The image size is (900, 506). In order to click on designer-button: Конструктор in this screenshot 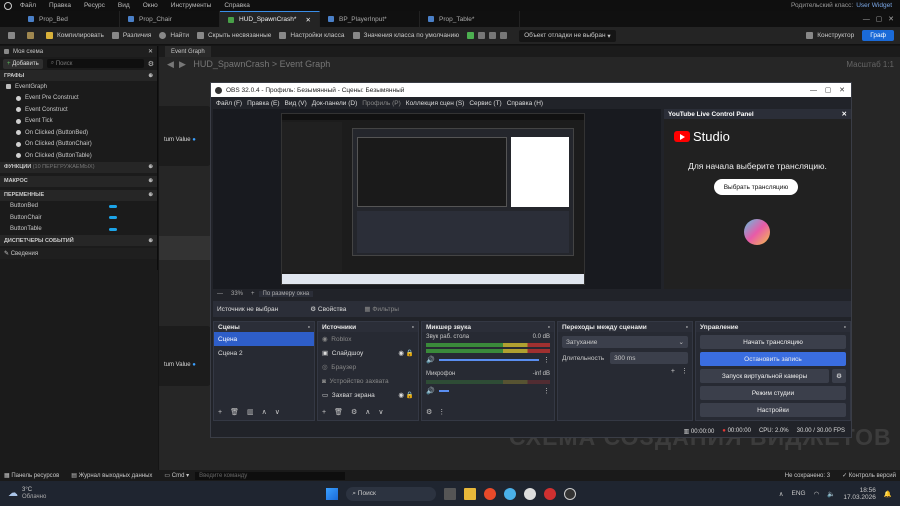, I will do `click(830, 35)`.